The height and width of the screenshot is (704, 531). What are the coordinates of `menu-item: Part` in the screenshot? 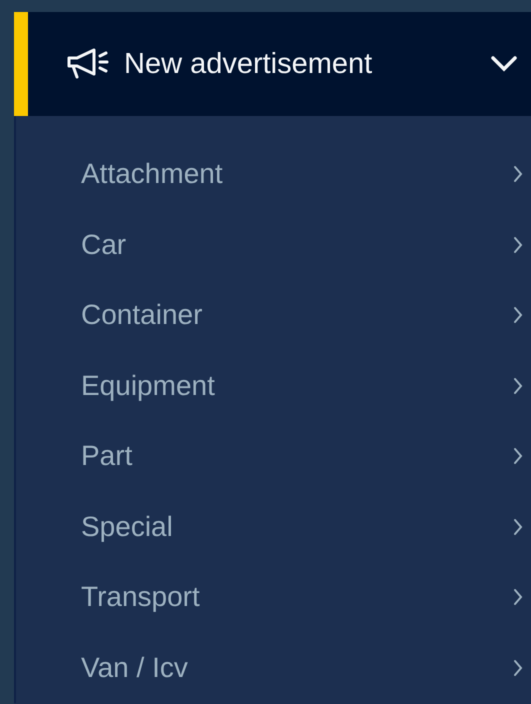 It's located at (273, 456).